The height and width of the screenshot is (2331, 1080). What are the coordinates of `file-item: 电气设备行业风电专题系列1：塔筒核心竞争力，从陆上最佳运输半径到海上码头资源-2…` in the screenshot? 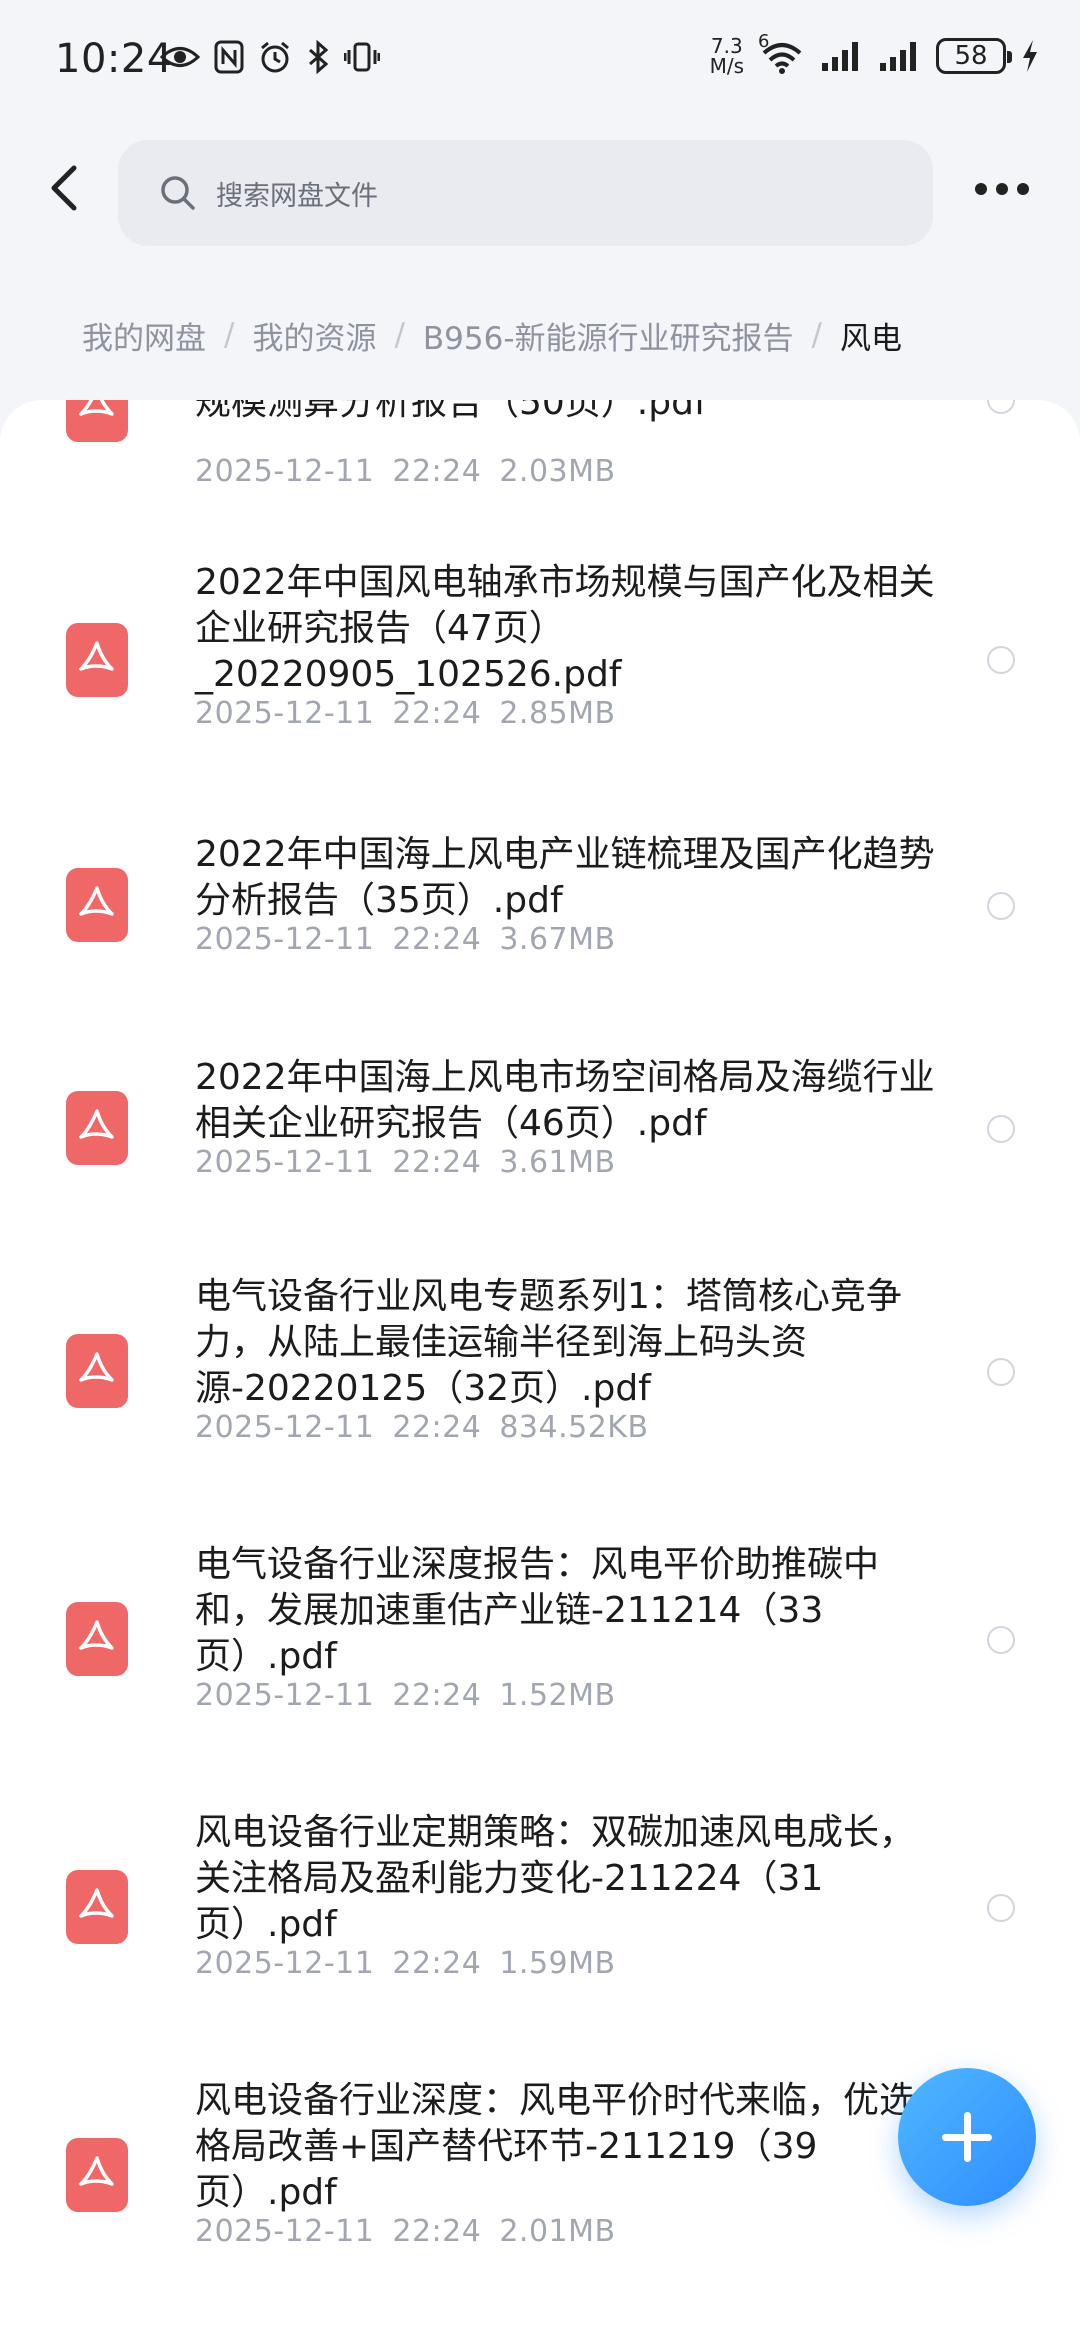 It's located at (540, 1362).